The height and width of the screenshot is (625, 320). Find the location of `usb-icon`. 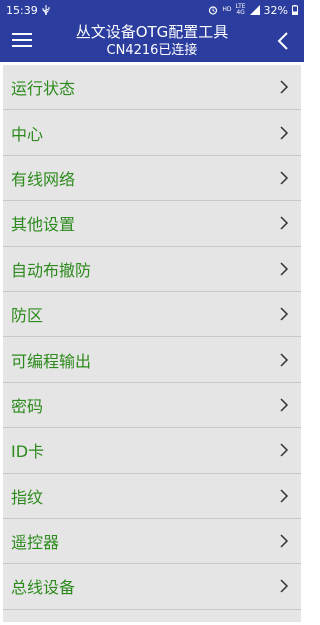

usb-icon is located at coordinates (46, 10).